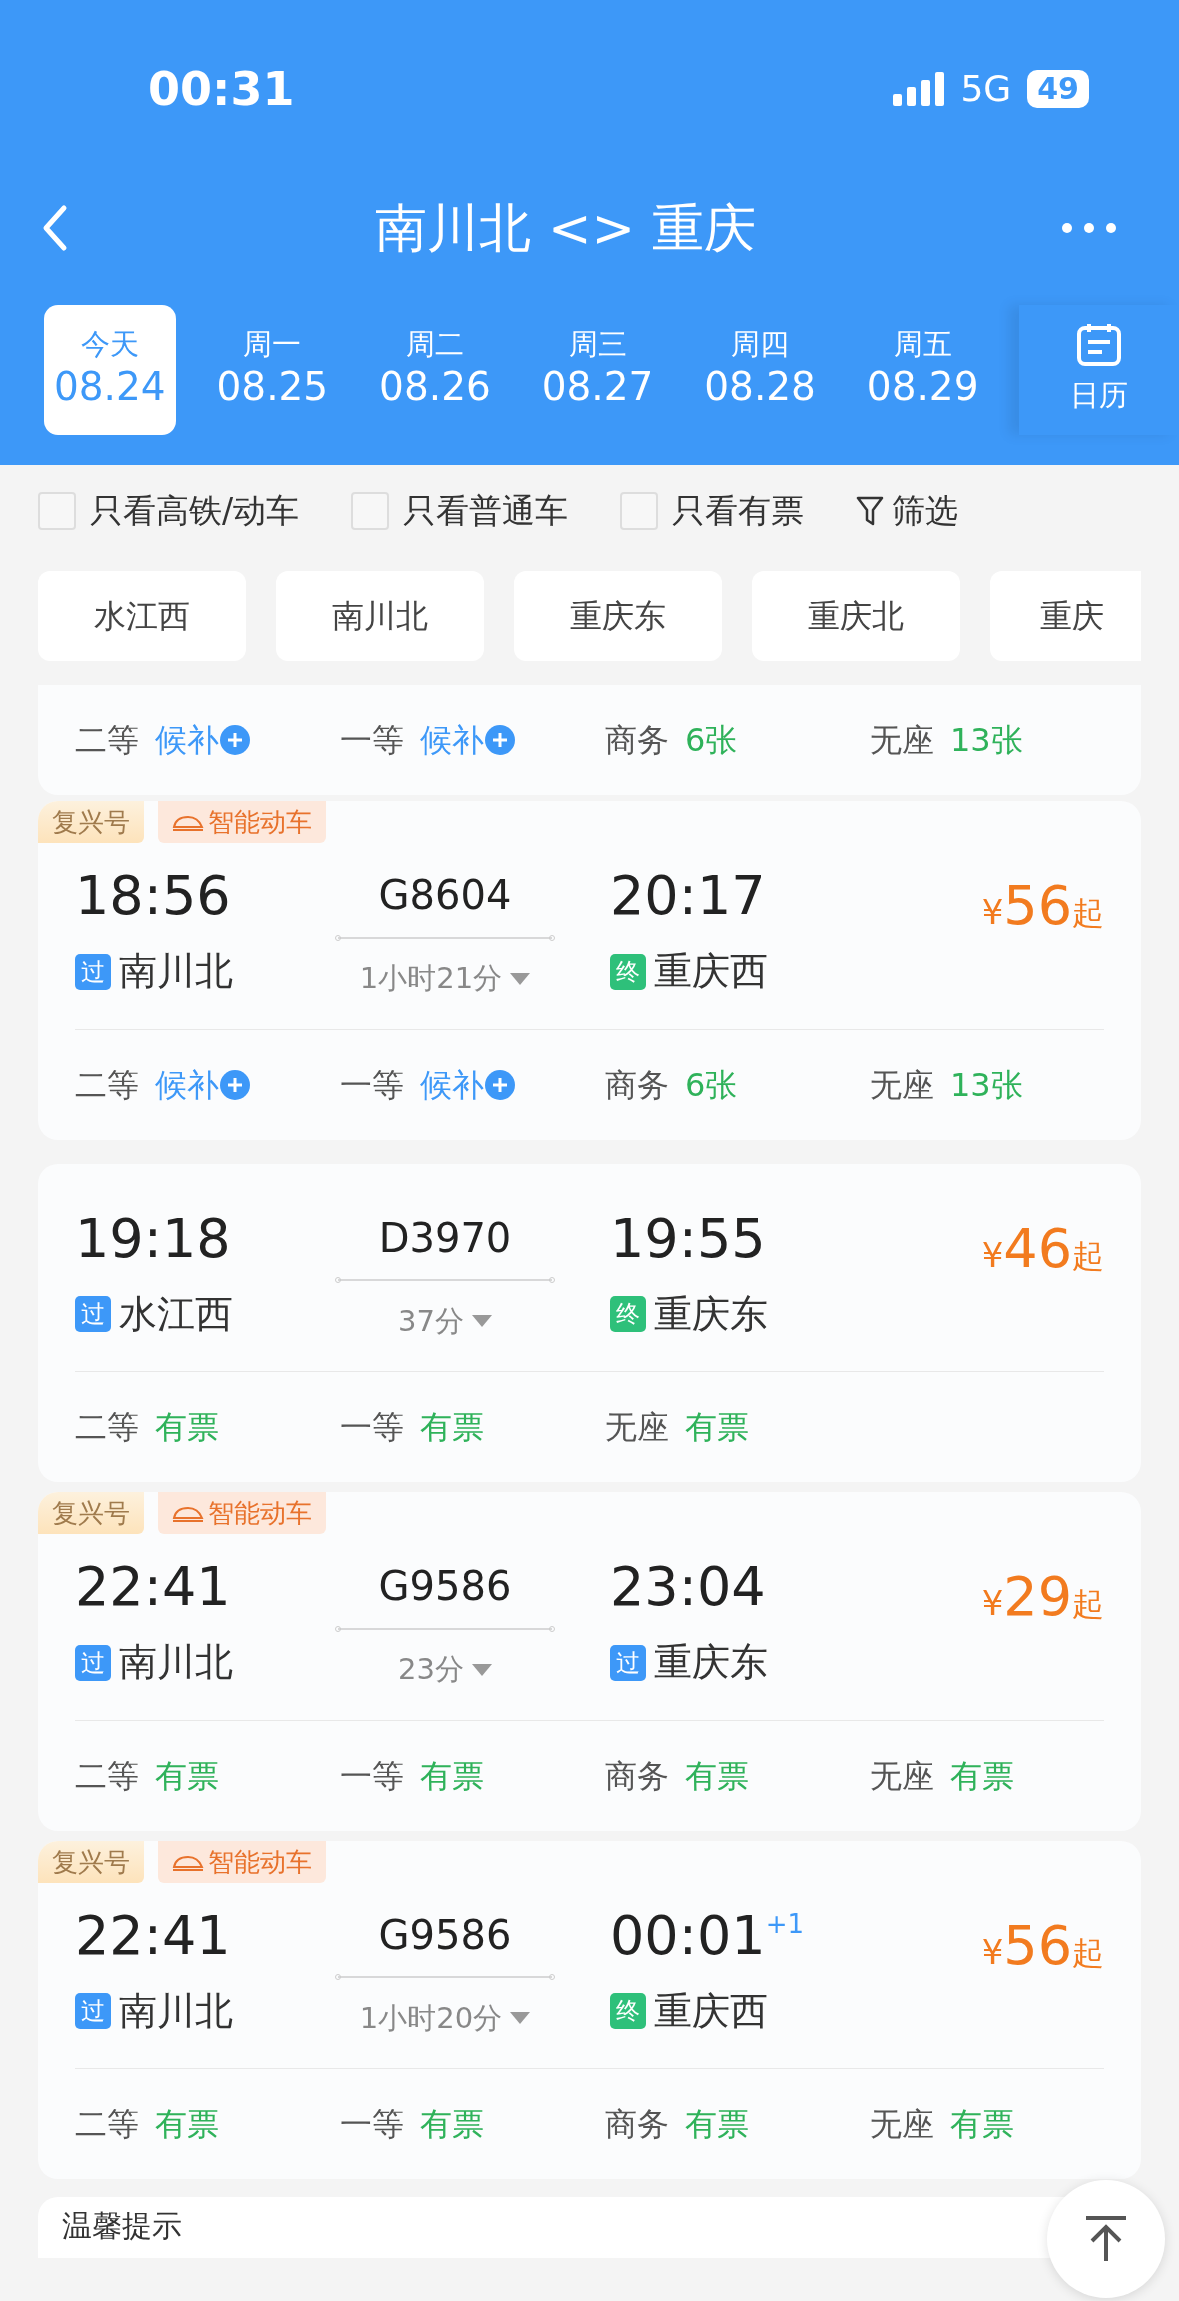 The height and width of the screenshot is (2301, 1179). Describe the element at coordinates (142, 616) in the screenshot. I see `station-chip: 水江西` at that location.